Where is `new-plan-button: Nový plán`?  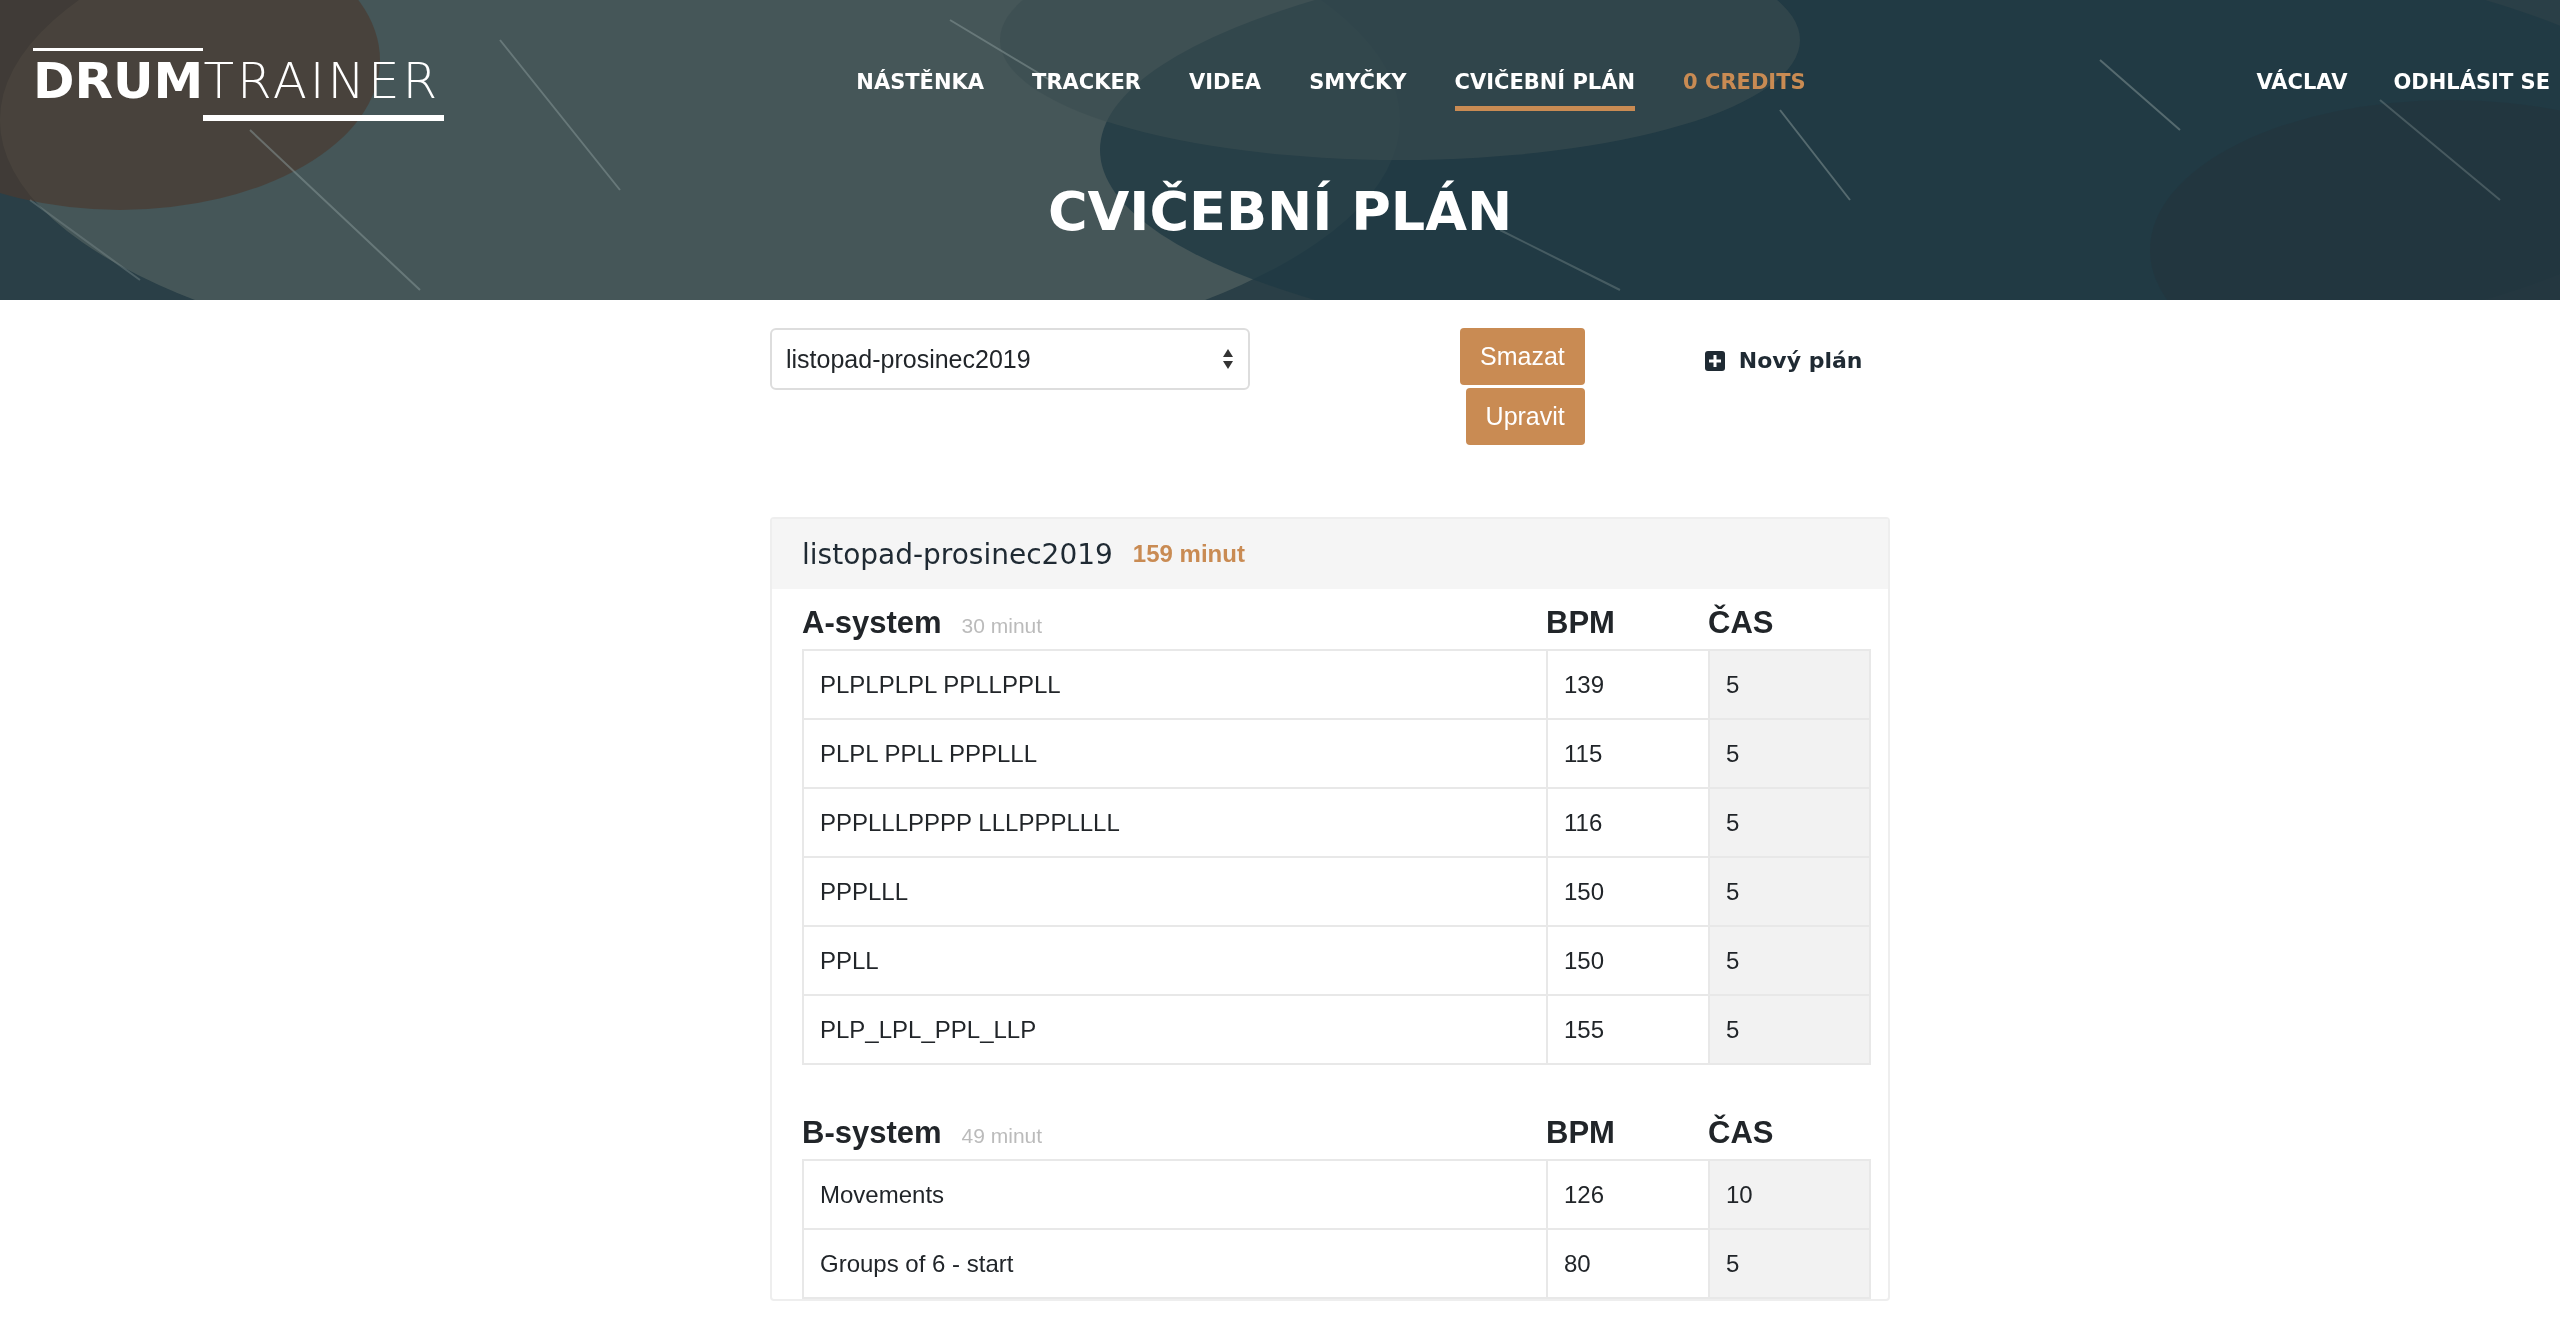 new-plan-button: Nový plán is located at coordinates (1783, 360).